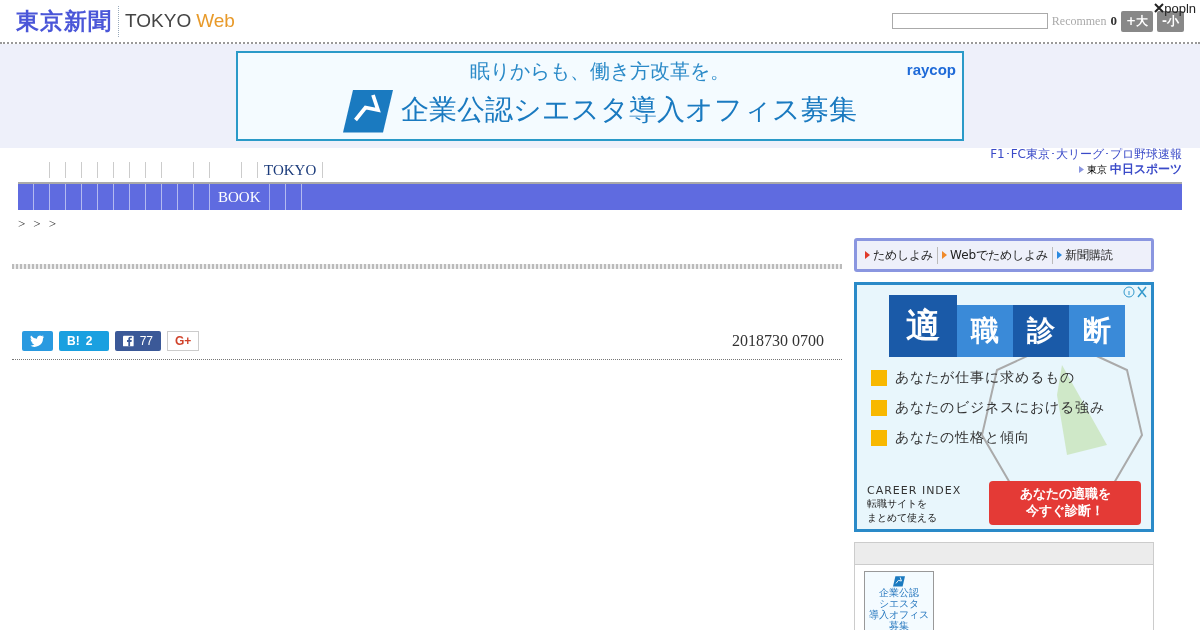 Image resolution: width=1200 pixels, height=630 pixels. What do you see at coordinates (1159, 8) in the screenshot?
I see `close-icon` at bounding box center [1159, 8].